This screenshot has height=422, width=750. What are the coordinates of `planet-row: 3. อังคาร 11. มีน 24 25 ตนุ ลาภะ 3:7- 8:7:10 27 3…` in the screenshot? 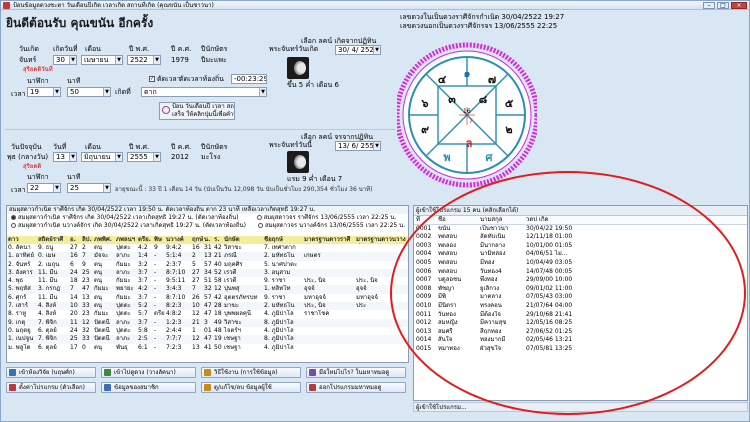 It's located at (207, 273).